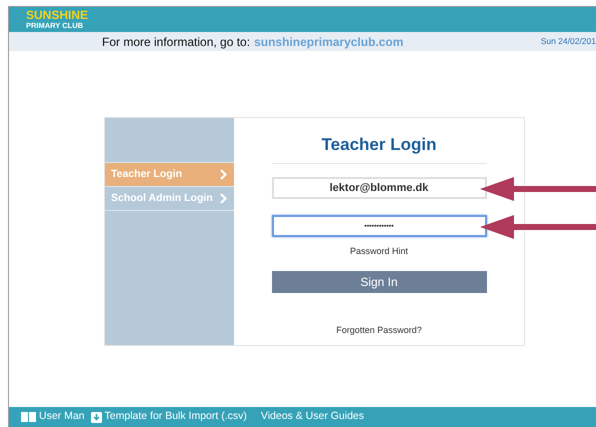 The width and height of the screenshot is (596, 427). Describe the element at coordinates (379, 252) in the screenshot. I see `password-hint-link: Password Hint` at that location.